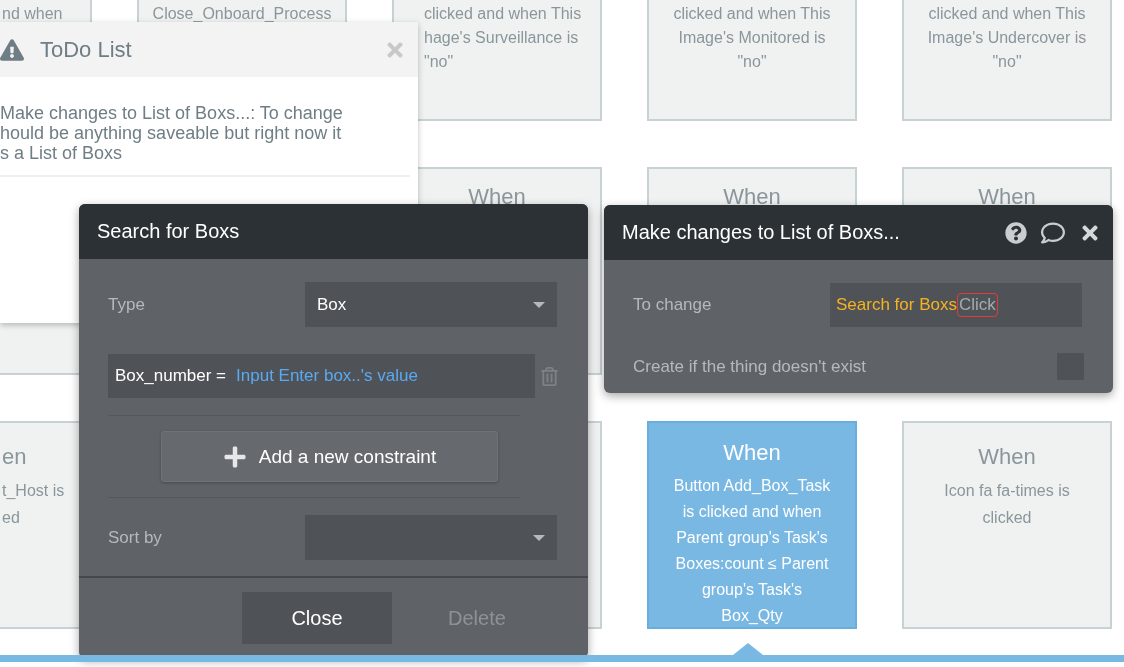  I want to click on thing-field: Search for BoxsClick, so click(956, 305).